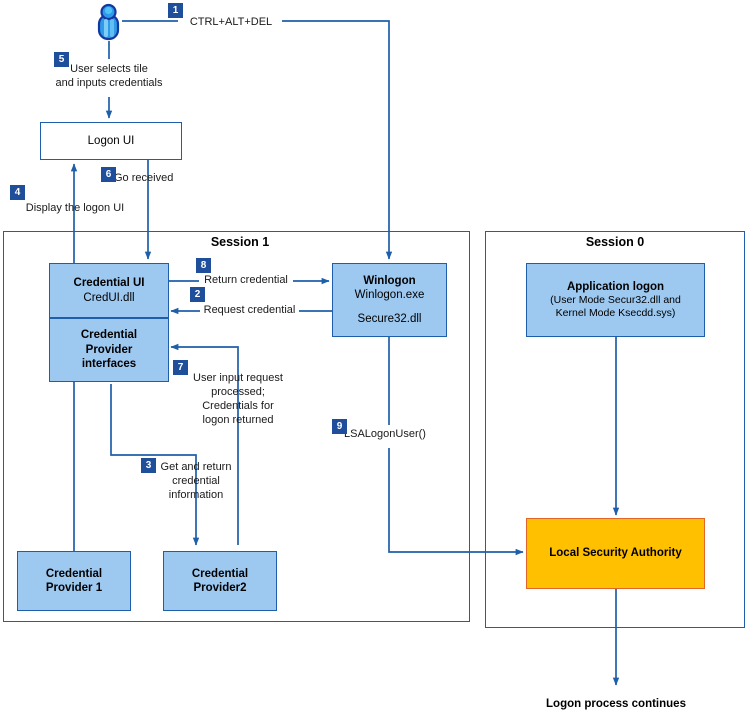  What do you see at coordinates (74, 581) in the screenshot?
I see `node-credential-provider-1: Credential Provider 1` at bounding box center [74, 581].